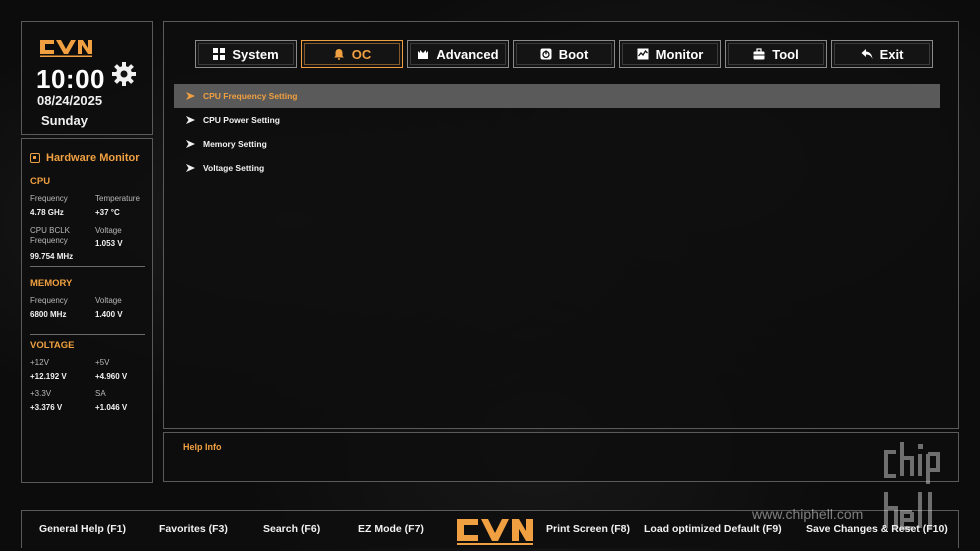 The image size is (980, 551). Describe the element at coordinates (70, 79) in the screenshot. I see `clock-time: 10:00` at that location.